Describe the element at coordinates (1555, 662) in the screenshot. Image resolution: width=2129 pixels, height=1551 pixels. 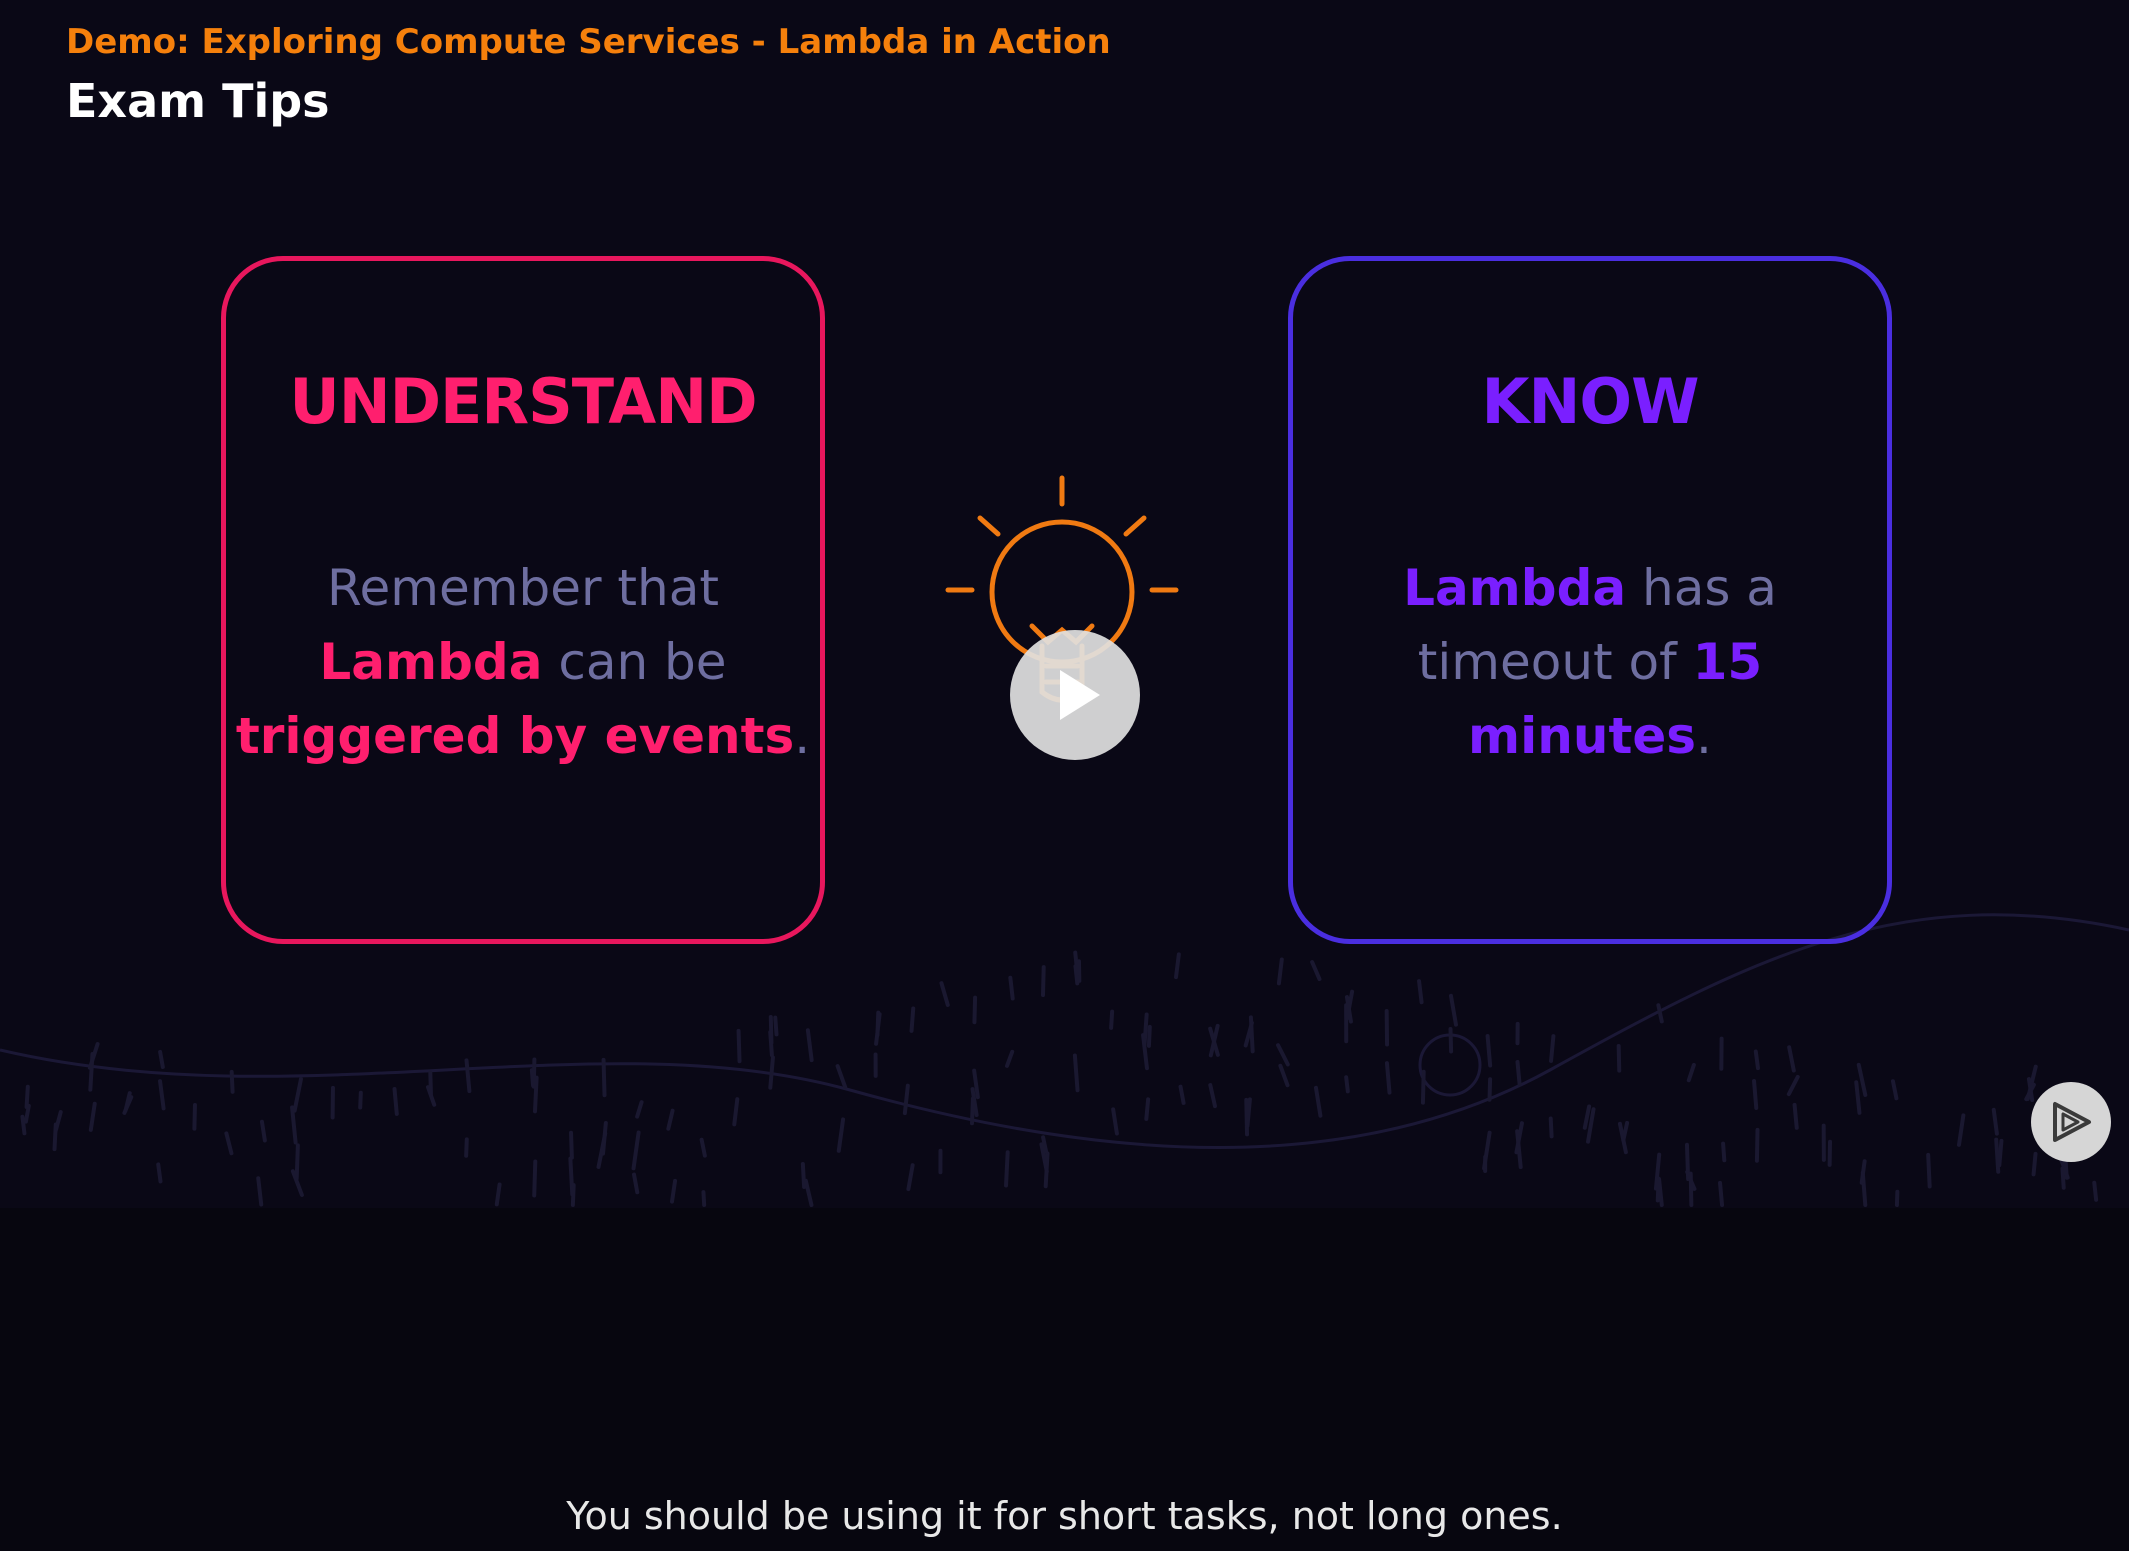
I see `know-line-2-prefix: timeout of` at that location.